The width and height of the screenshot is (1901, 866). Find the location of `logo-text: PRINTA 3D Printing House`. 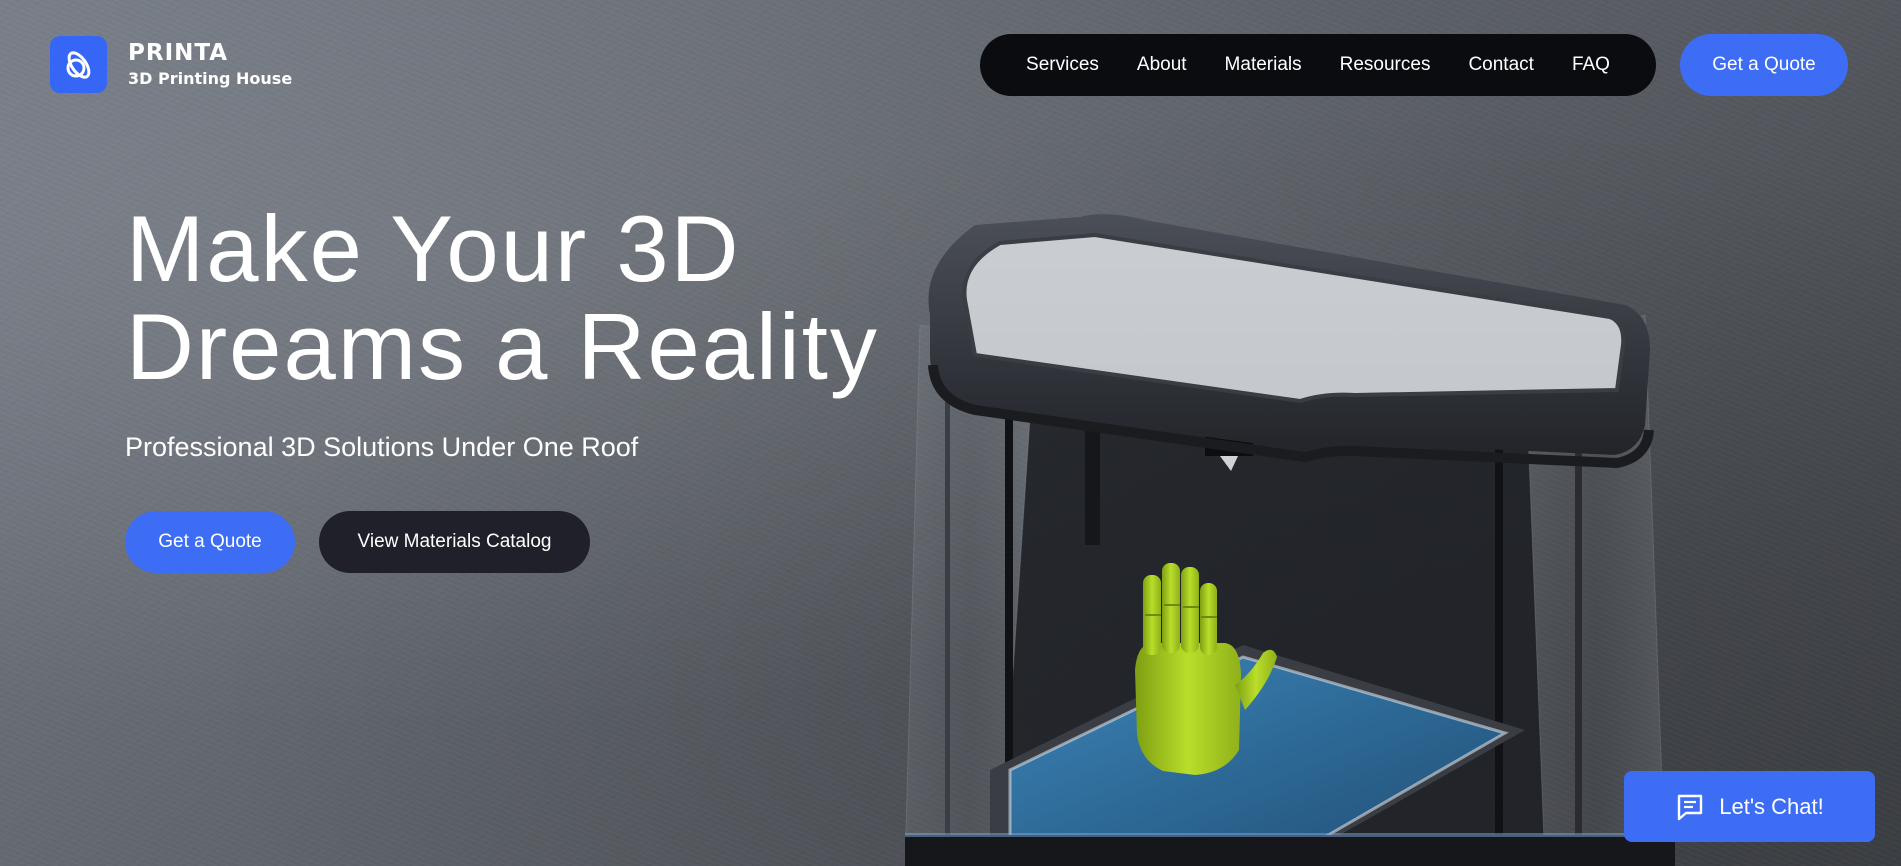

logo-text: PRINTA 3D Printing House is located at coordinates (210, 64).